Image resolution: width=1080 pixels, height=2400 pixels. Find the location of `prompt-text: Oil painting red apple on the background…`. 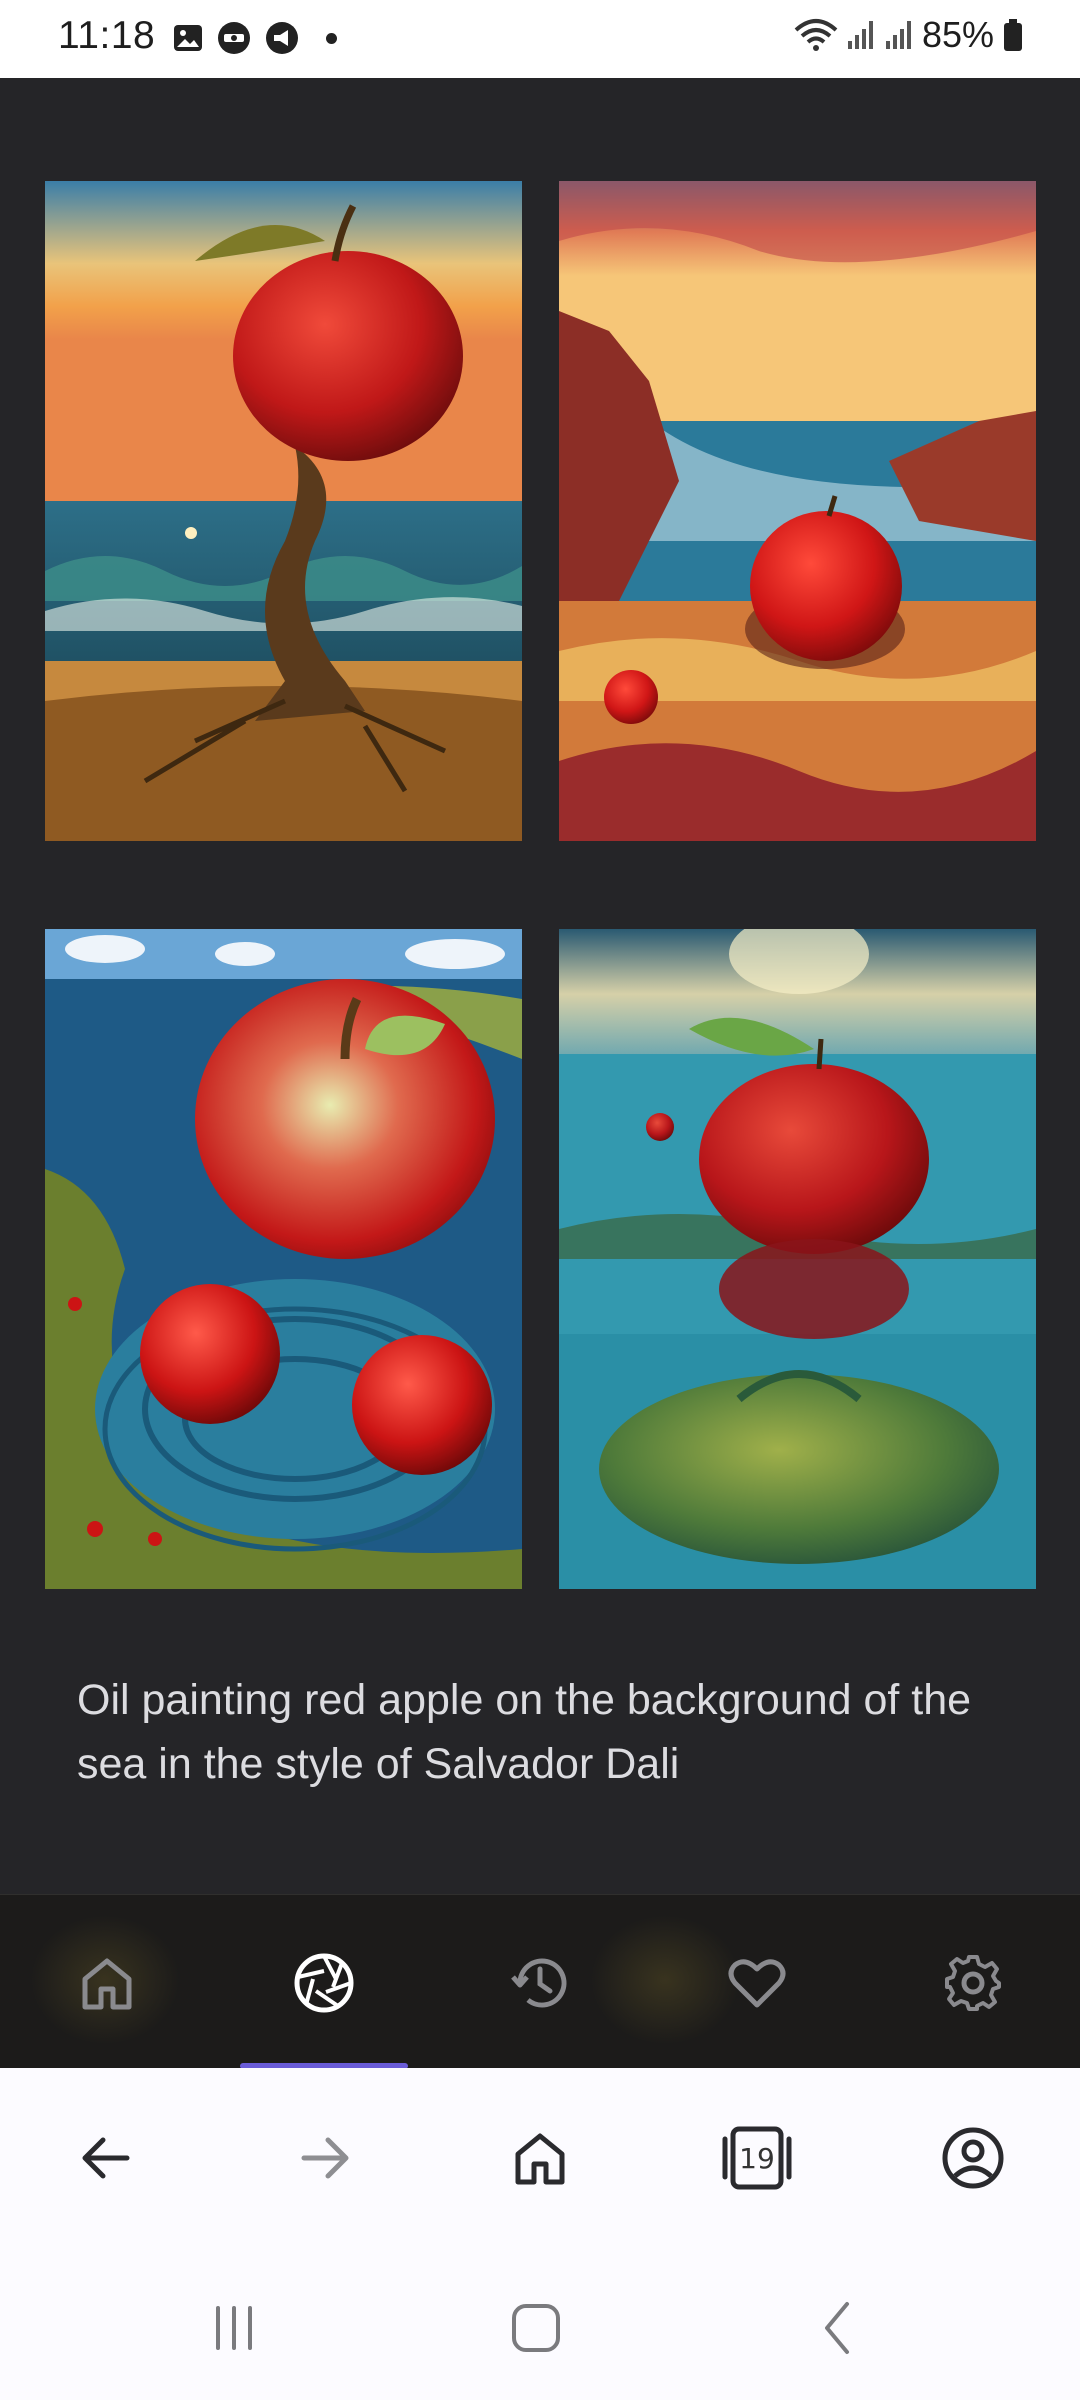

prompt-text: Oil painting red apple on the background… is located at coordinates (524, 1732).